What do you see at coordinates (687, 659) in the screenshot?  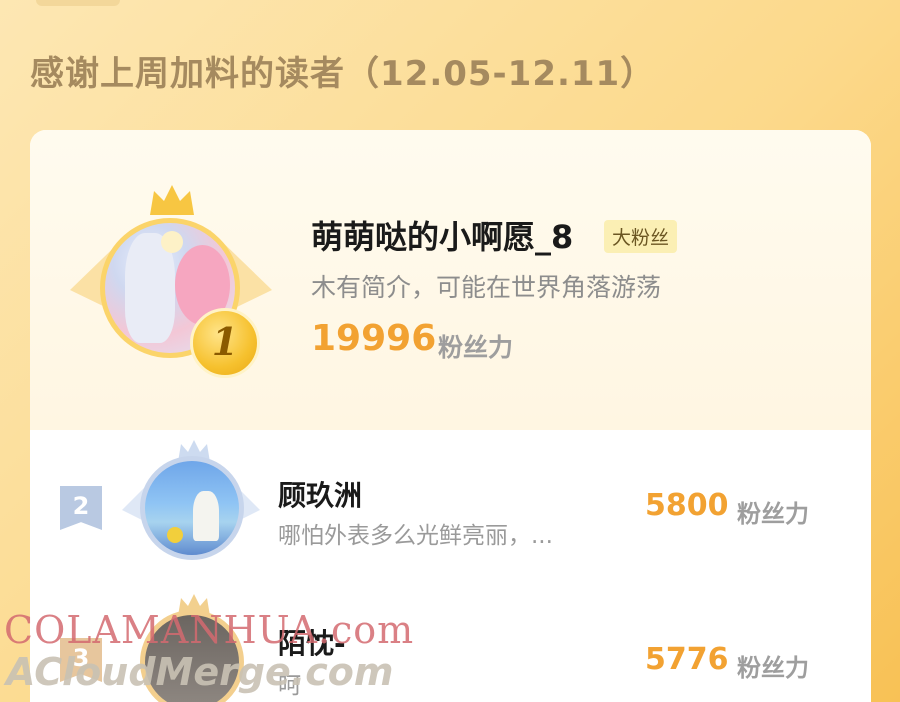 I see `fan-power-value: 5776` at bounding box center [687, 659].